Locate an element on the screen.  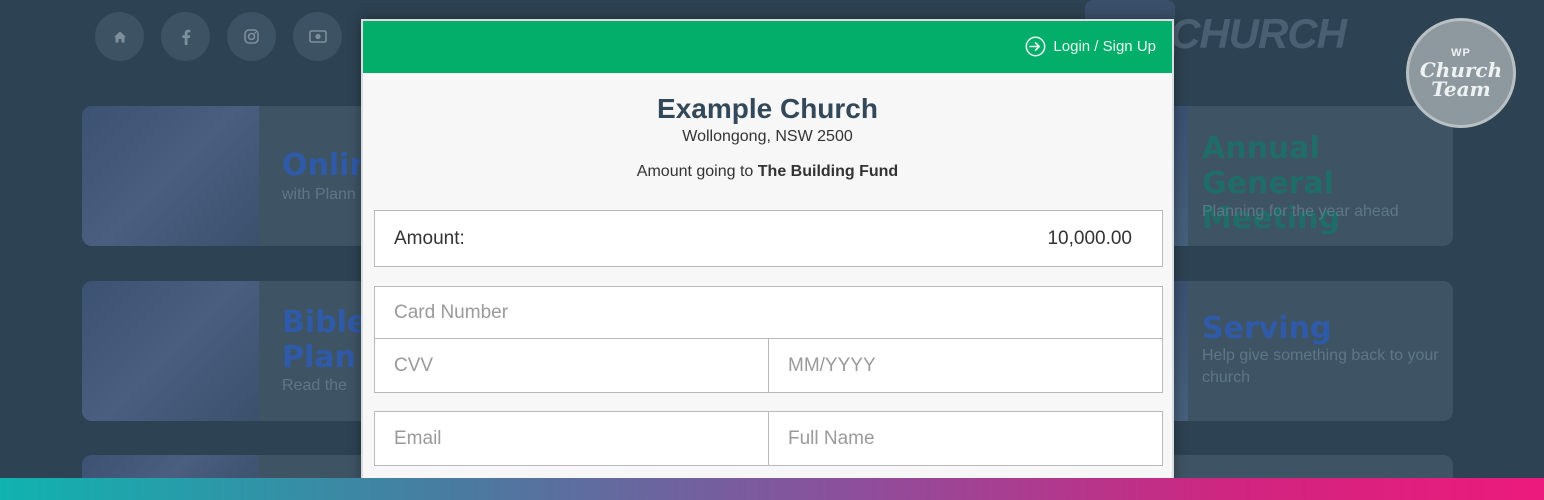
card-title: Bible Plan is located at coordinates (325, 340).